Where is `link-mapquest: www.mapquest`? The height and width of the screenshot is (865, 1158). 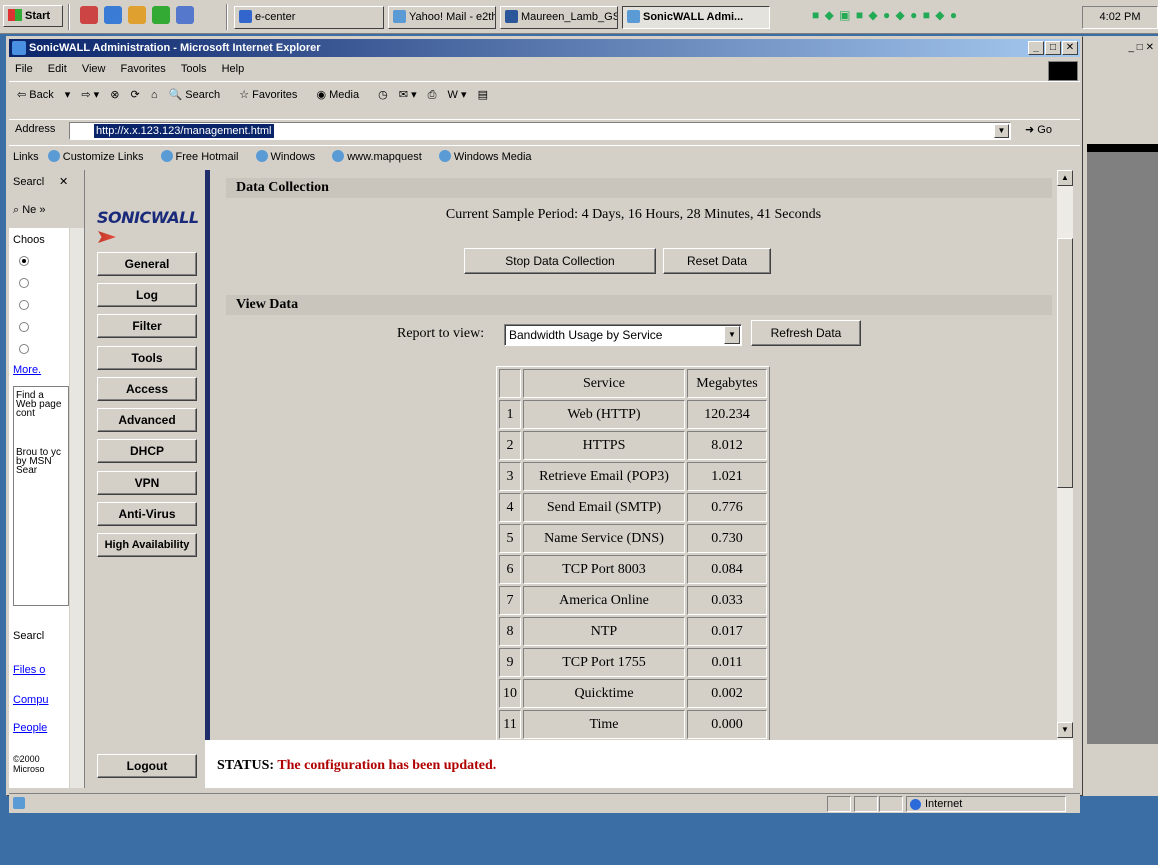
link-mapquest: www.mapquest is located at coordinates (377, 157).